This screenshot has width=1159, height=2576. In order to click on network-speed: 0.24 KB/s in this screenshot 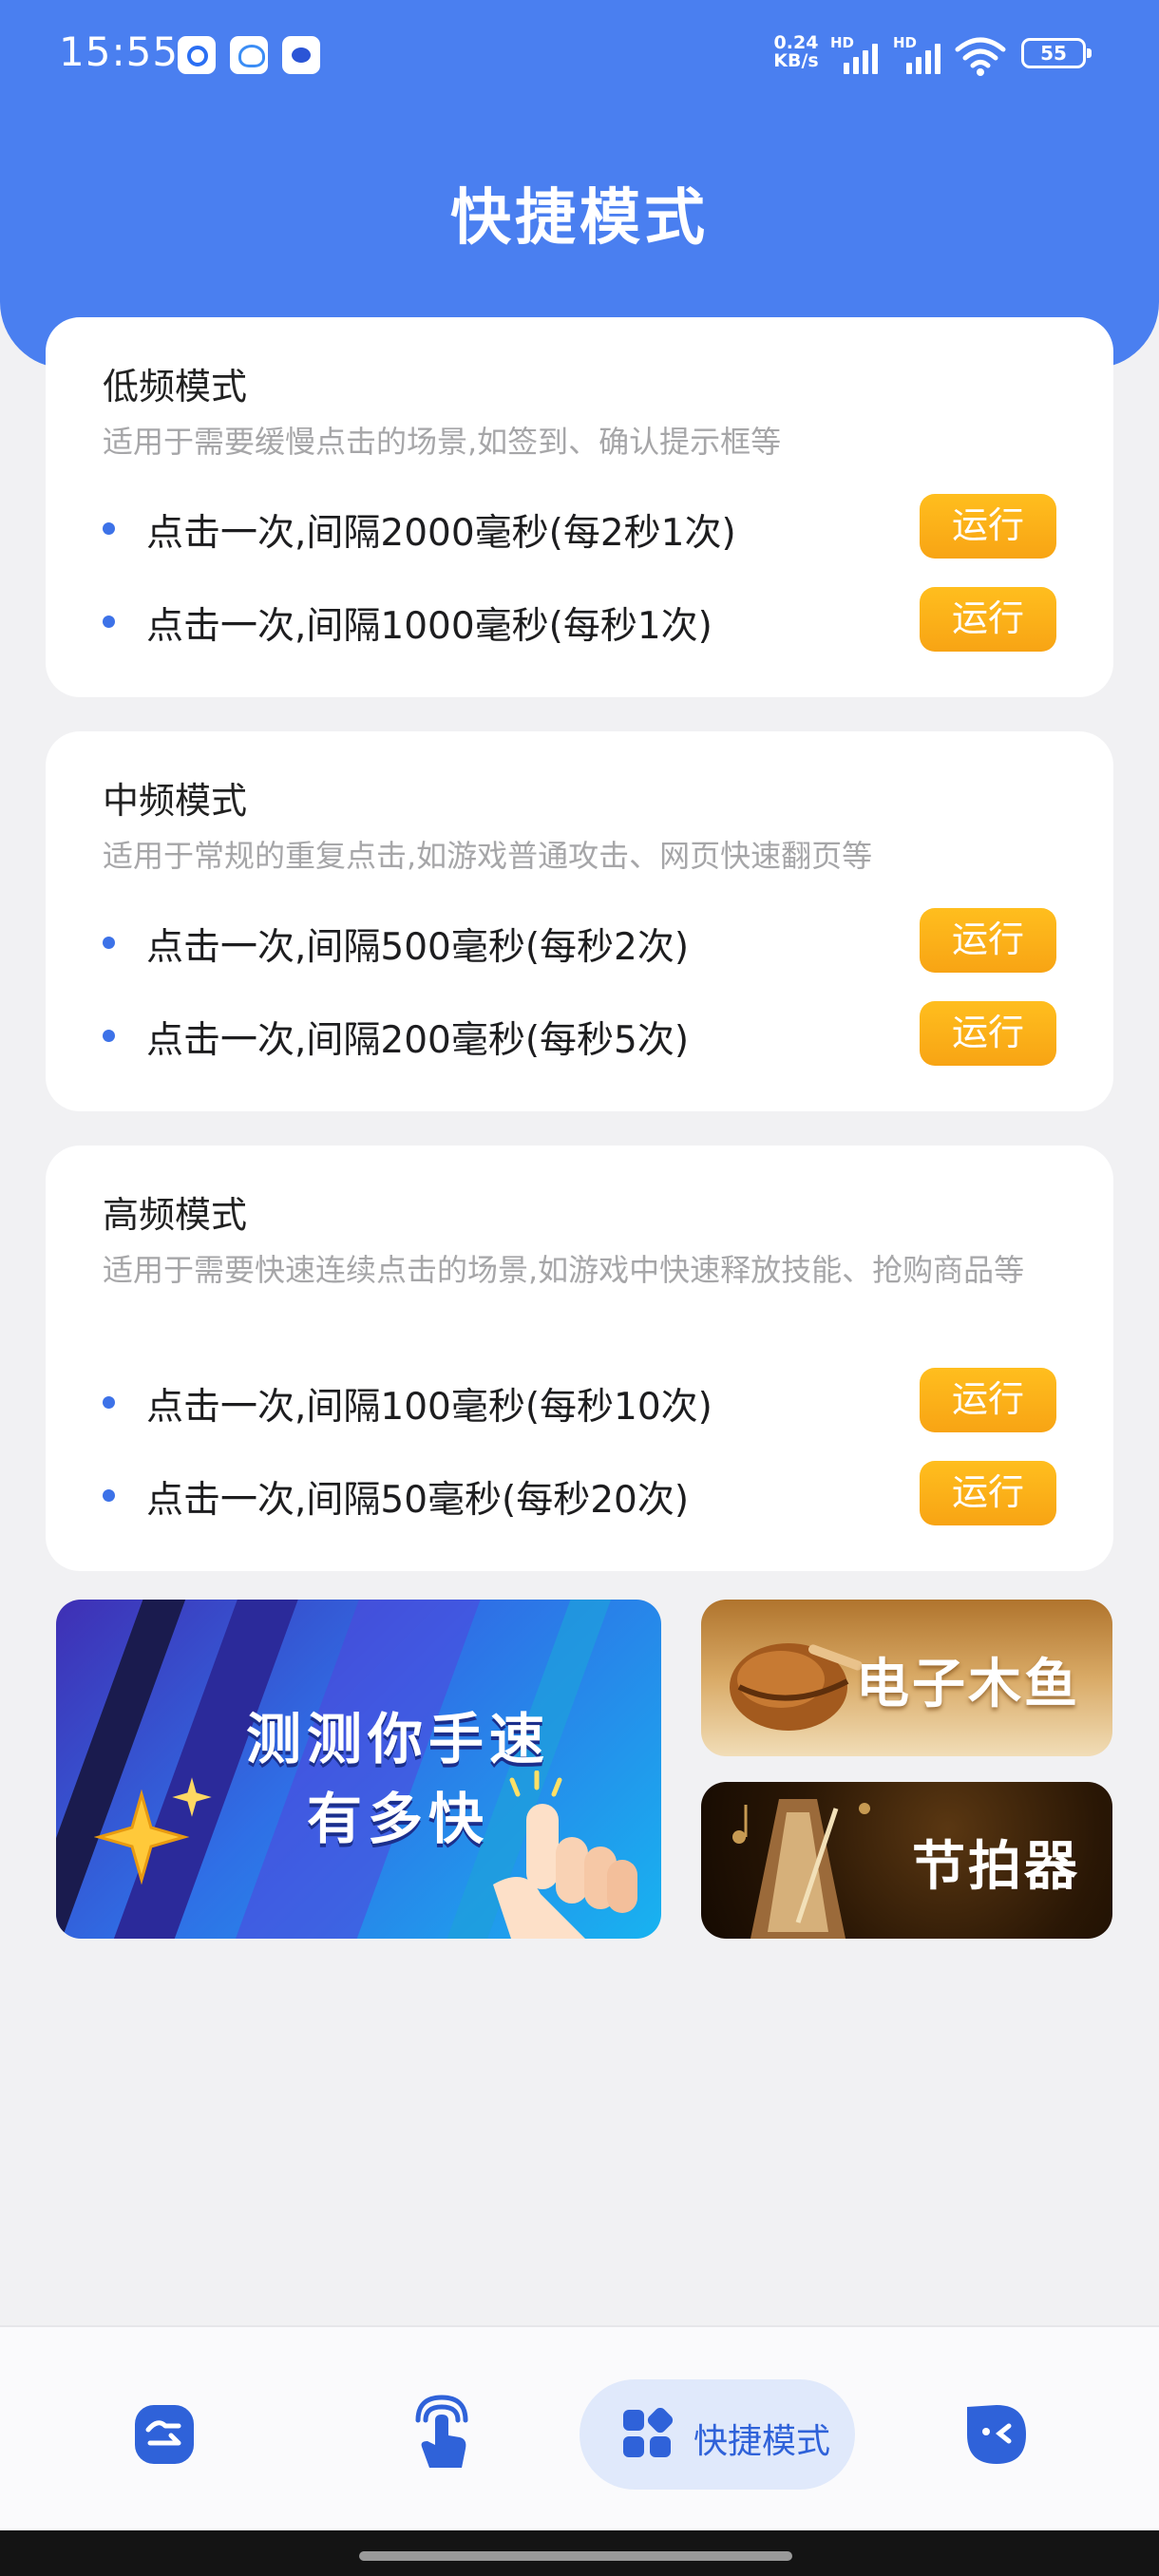, I will do `click(796, 52)`.